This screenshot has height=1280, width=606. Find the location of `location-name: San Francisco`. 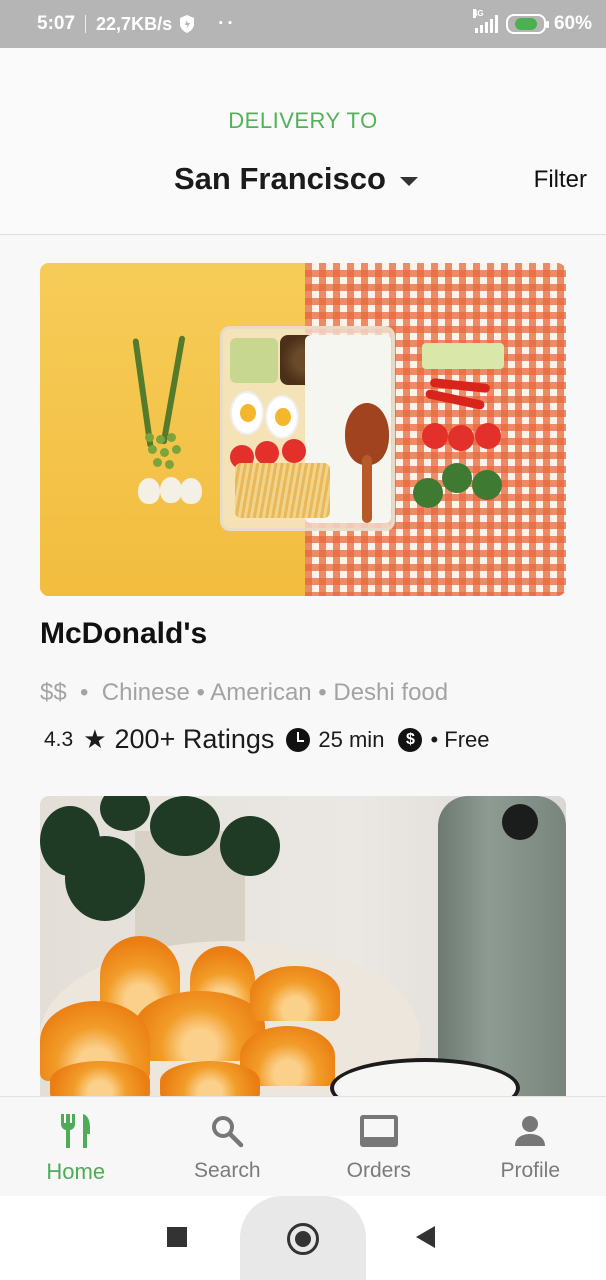

location-name: San Francisco is located at coordinates (280, 178).